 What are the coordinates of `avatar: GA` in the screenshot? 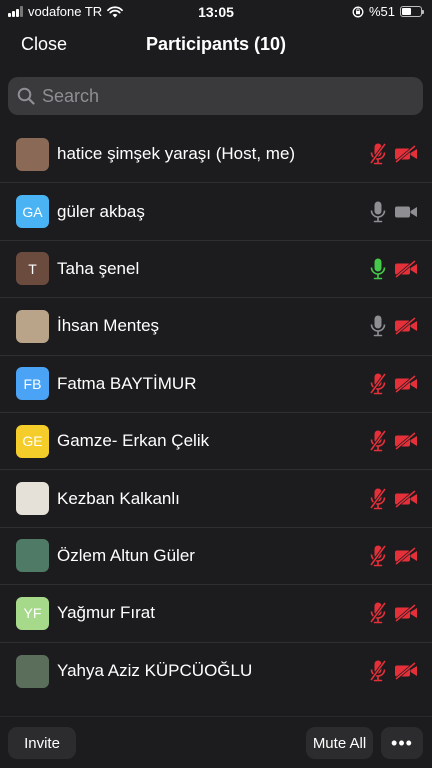 It's located at (32, 212).